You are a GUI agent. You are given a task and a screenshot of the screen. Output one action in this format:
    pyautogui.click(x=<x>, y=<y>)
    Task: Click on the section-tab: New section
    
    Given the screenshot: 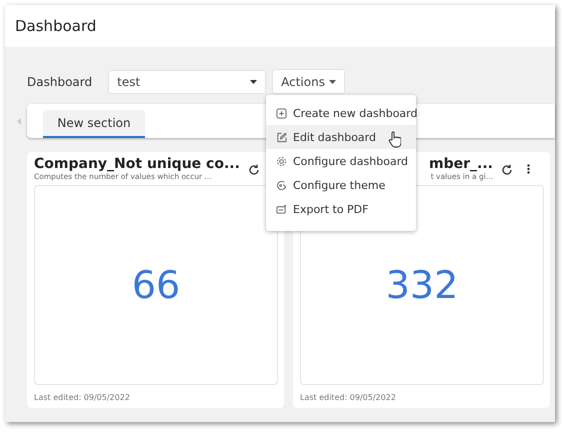 What is the action you would take?
    pyautogui.click(x=94, y=124)
    